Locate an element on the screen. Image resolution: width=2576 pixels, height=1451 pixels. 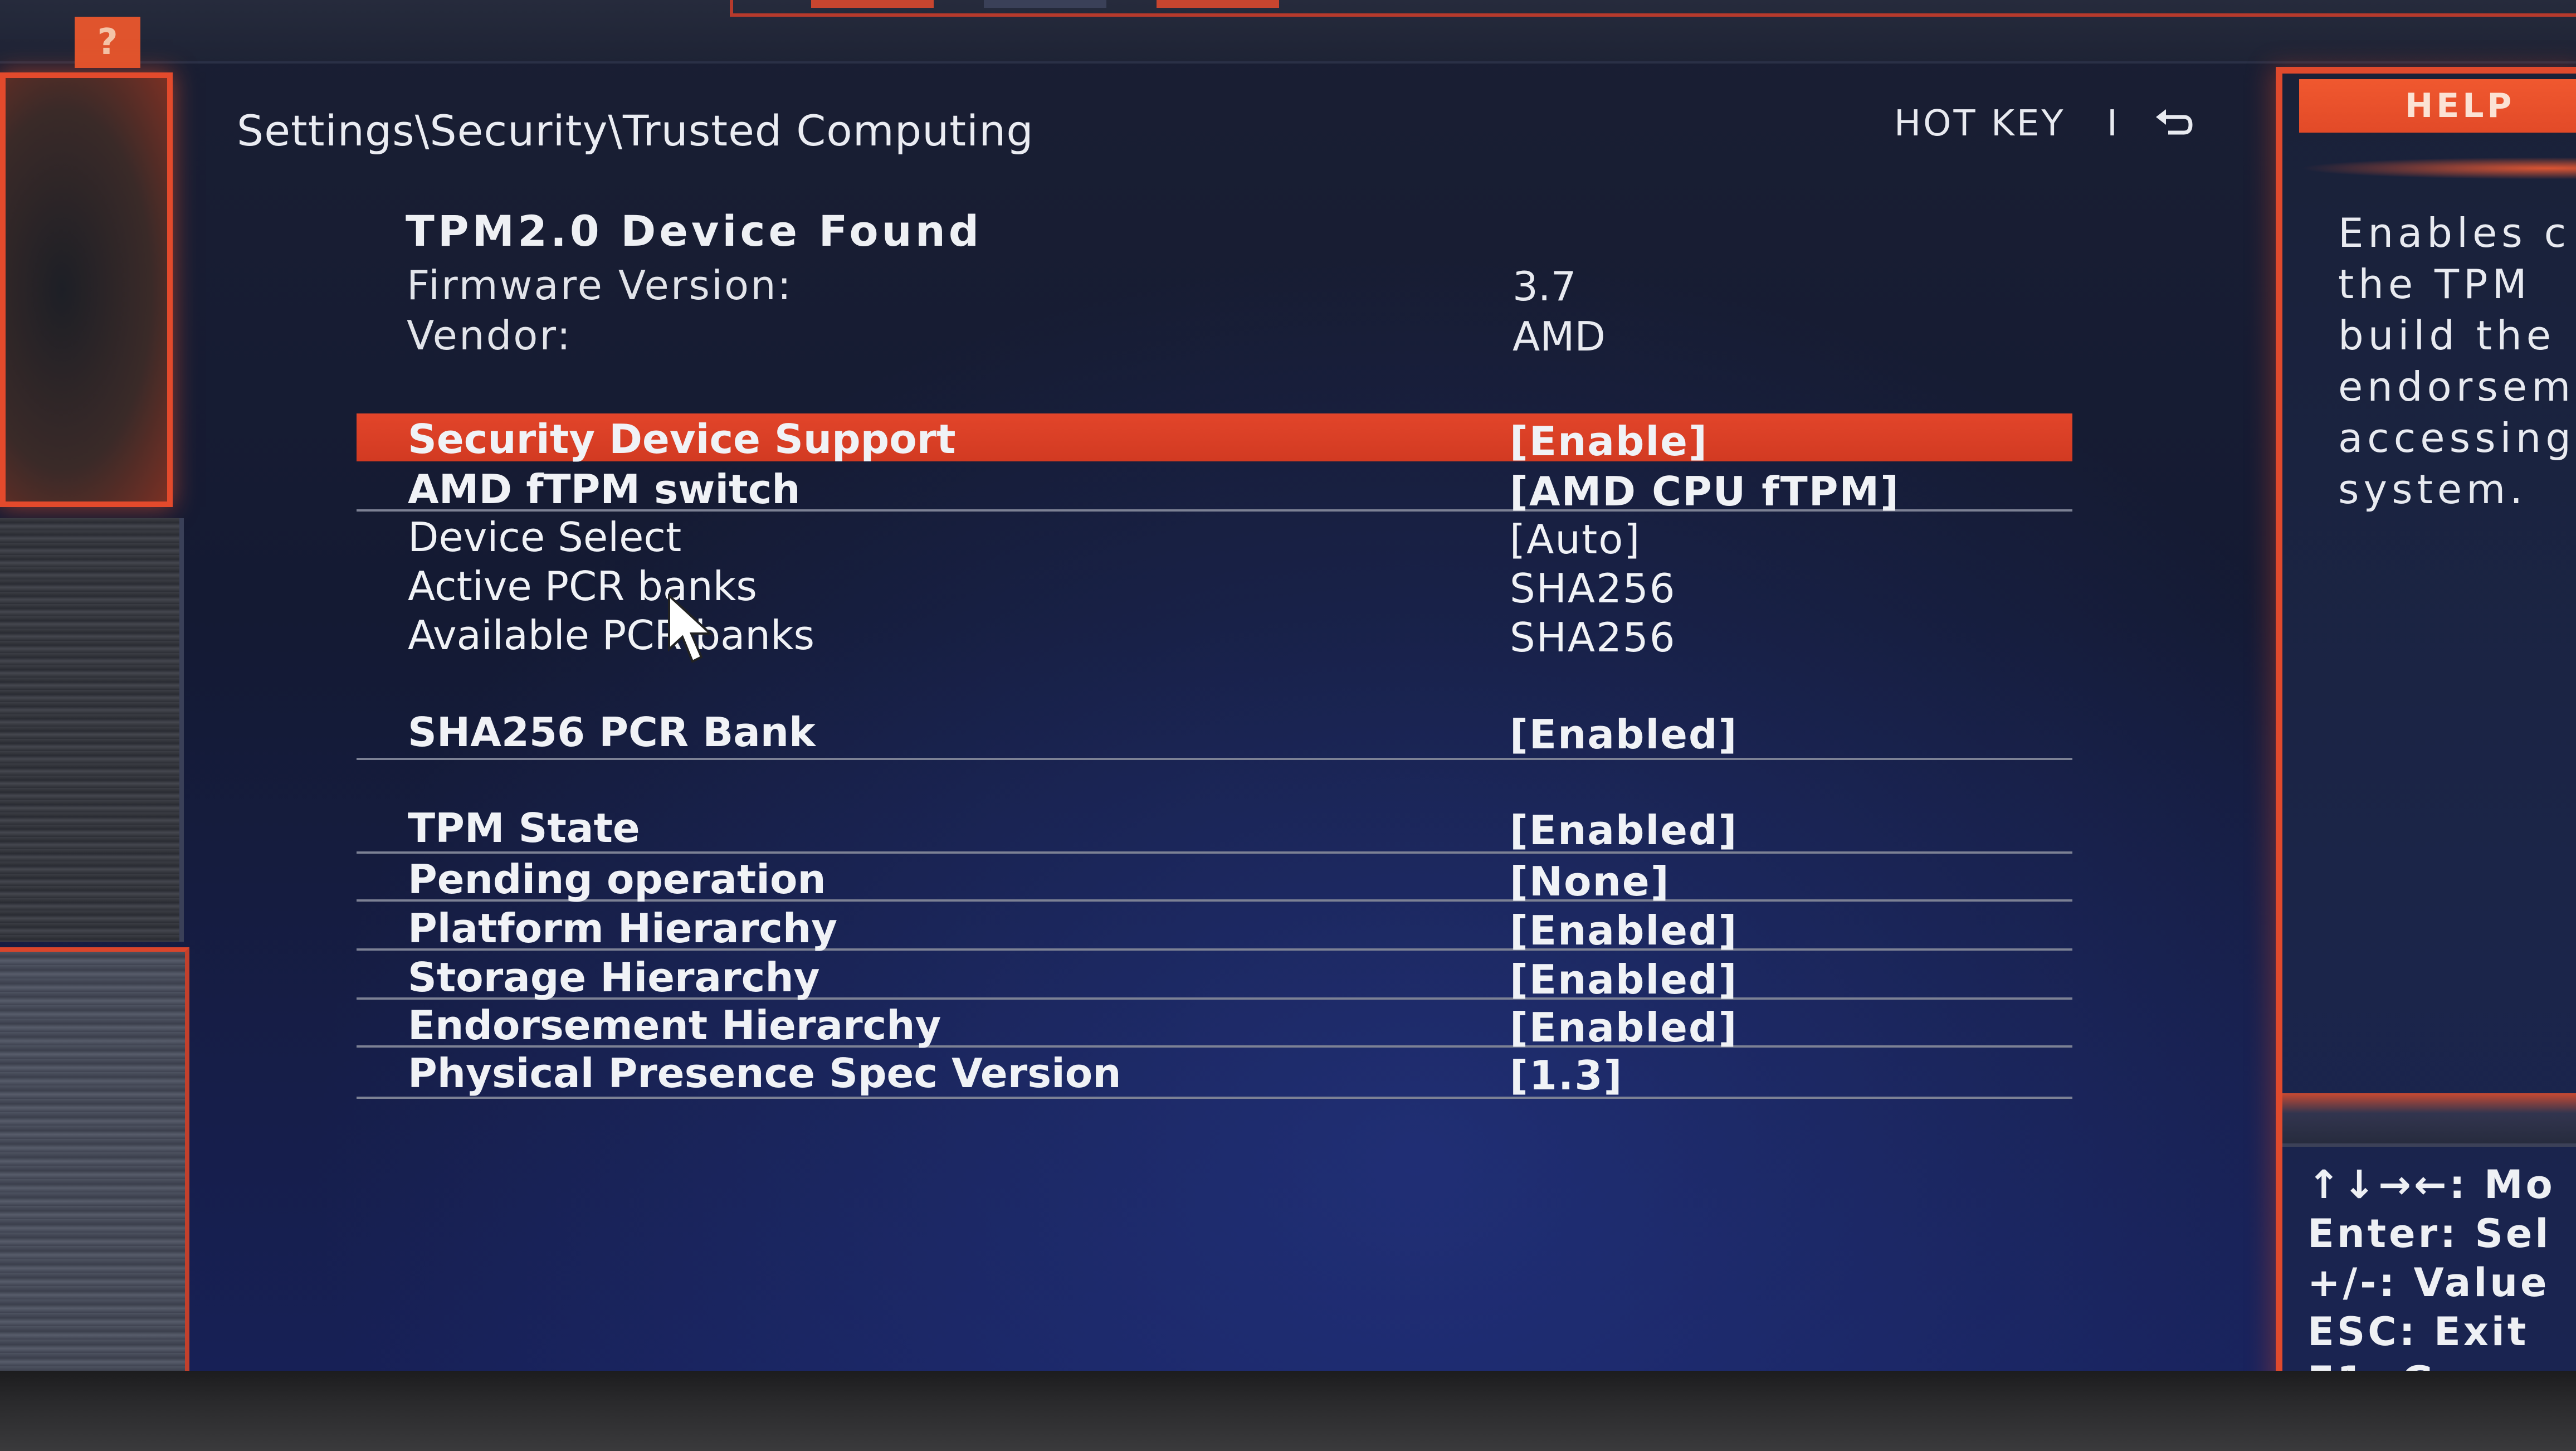
setting-row-device-select: Device Select [Auto] is located at coordinates (1214, 537).